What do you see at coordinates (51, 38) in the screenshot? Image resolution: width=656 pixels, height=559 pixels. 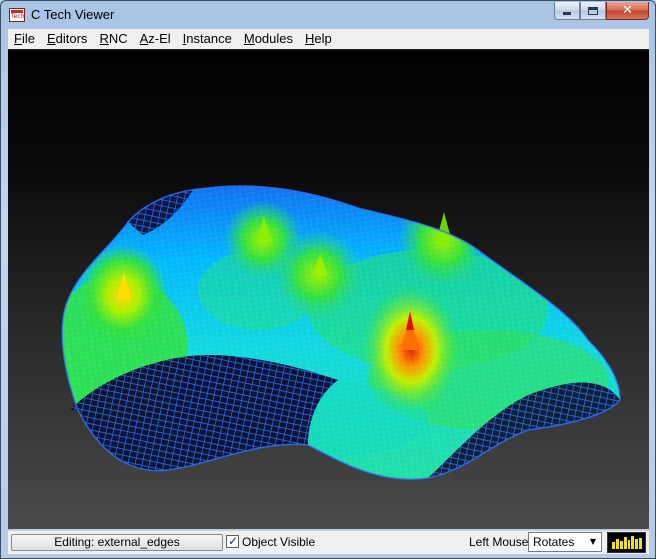 I see `menu-editors-mnemonic: E` at bounding box center [51, 38].